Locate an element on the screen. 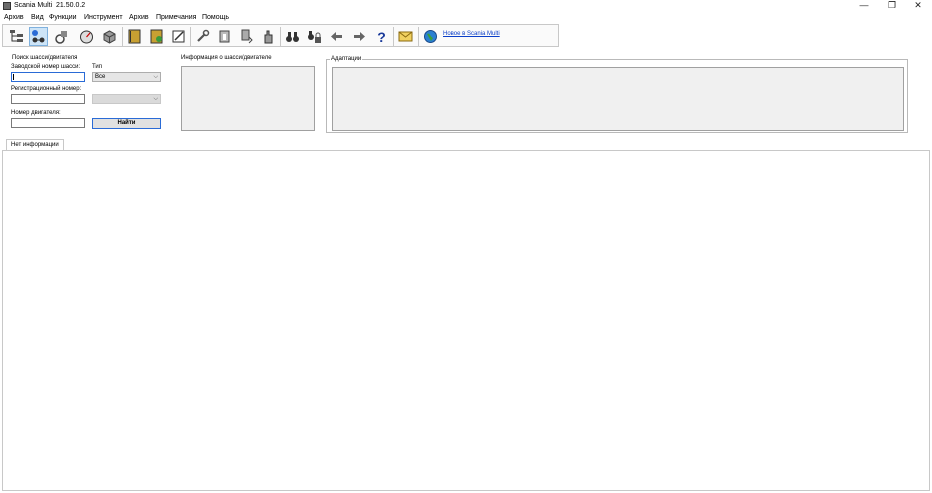  engine-number-label: Номер двигателя: is located at coordinates (36, 113).